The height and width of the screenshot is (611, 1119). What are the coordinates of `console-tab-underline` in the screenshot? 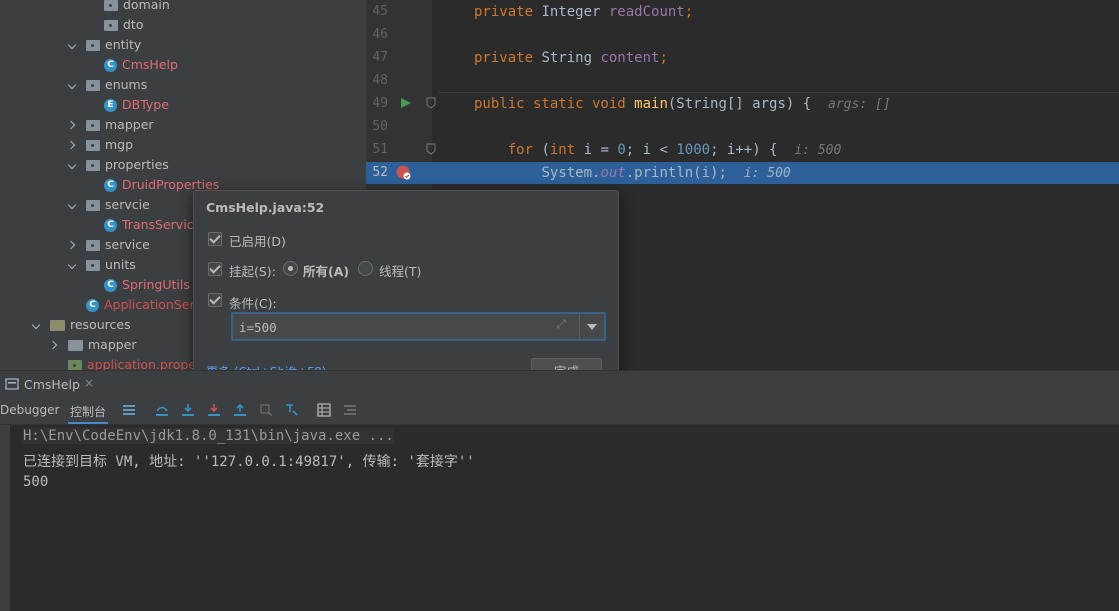 It's located at (88, 423).